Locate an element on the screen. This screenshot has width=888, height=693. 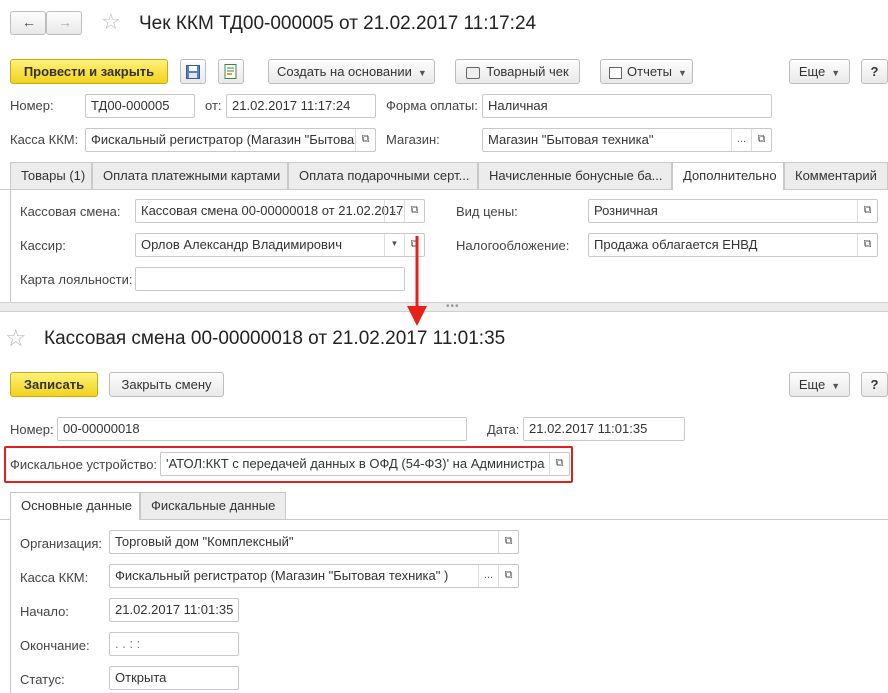
organization-value: Торговый дом "Комплексный" is located at coordinates (204, 541).